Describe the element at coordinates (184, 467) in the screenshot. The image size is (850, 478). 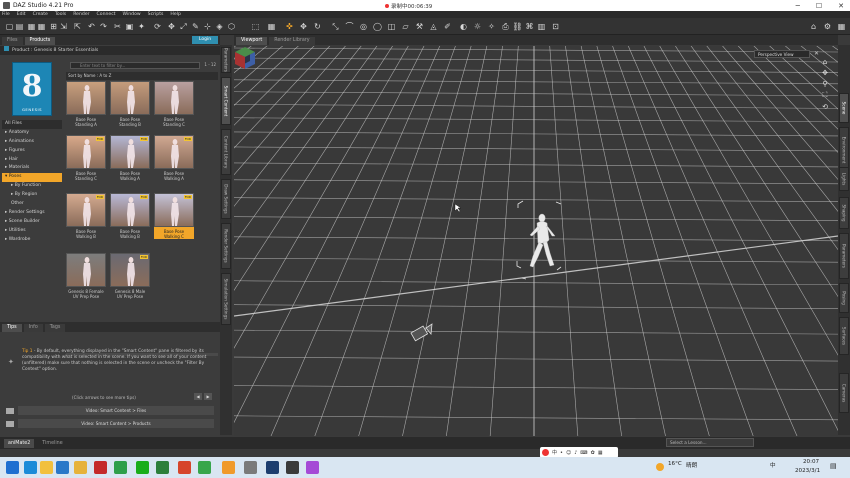
I see `app-red-icon` at that location.